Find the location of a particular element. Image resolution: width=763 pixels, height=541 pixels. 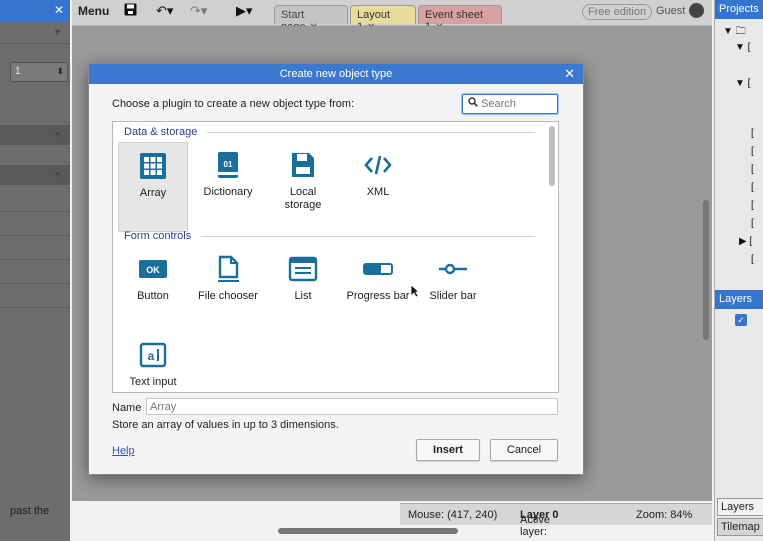

tab-layers: Layers is located at coordinates (740, 507).